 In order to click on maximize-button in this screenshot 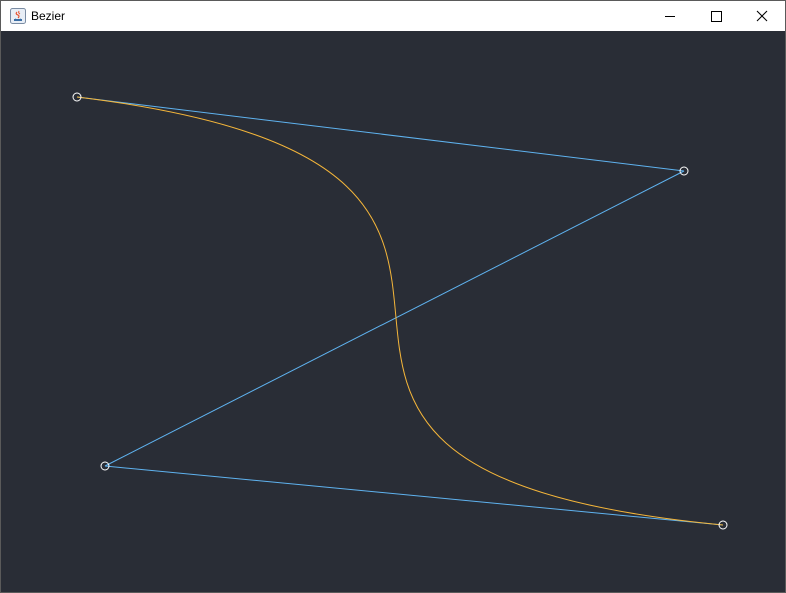, I will do `click(716, 16)`.